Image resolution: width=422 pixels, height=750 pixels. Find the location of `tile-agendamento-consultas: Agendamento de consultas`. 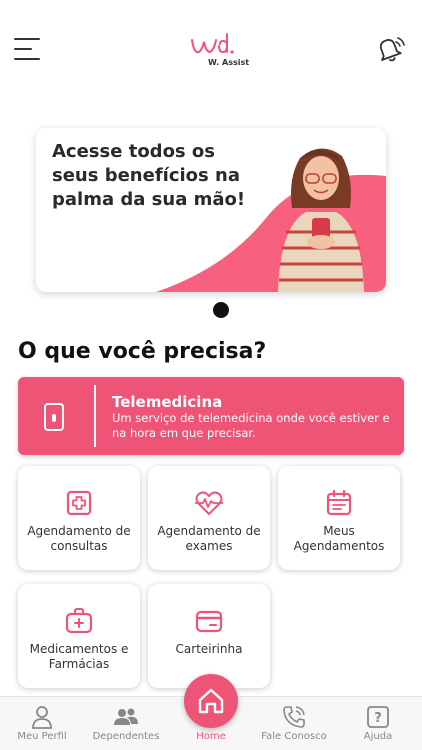

tile-agendamento-consultas: Agendamento de consultas is located at coordinates (79, 518).